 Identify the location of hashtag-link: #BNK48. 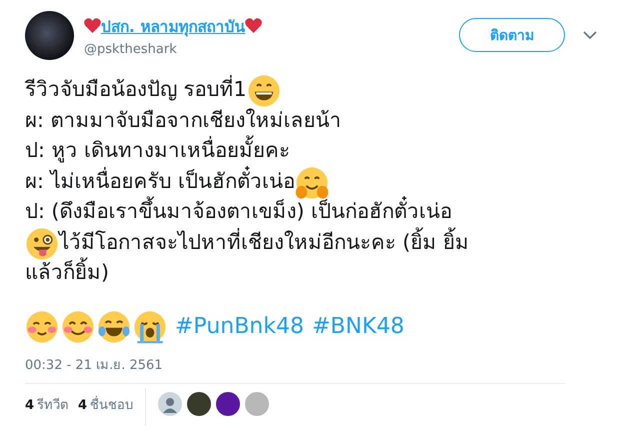
(358, 326).